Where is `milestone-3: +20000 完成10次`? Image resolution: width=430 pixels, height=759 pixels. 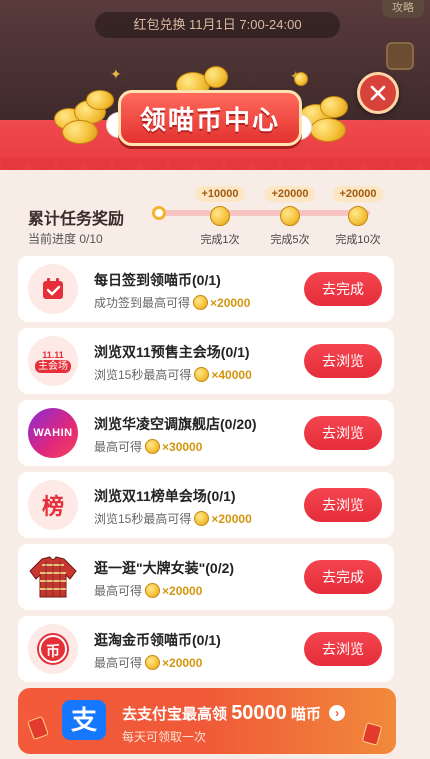
milestone-3: +20000 完成10次 is located at coordinates (358, 215).